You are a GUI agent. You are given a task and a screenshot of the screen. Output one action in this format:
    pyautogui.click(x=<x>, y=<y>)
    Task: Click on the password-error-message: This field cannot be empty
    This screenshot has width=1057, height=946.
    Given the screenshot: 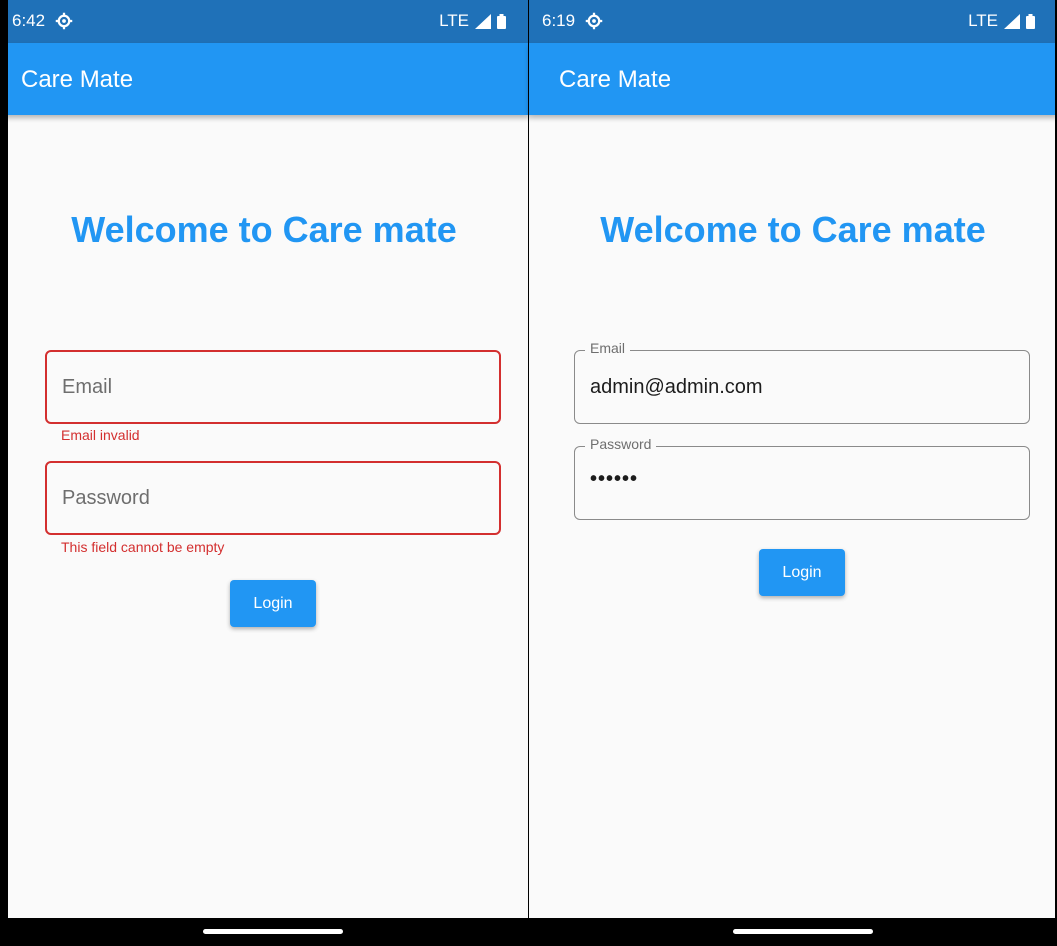 What is the action you would take?
    pyautogui.click(x=143, y=547)
    